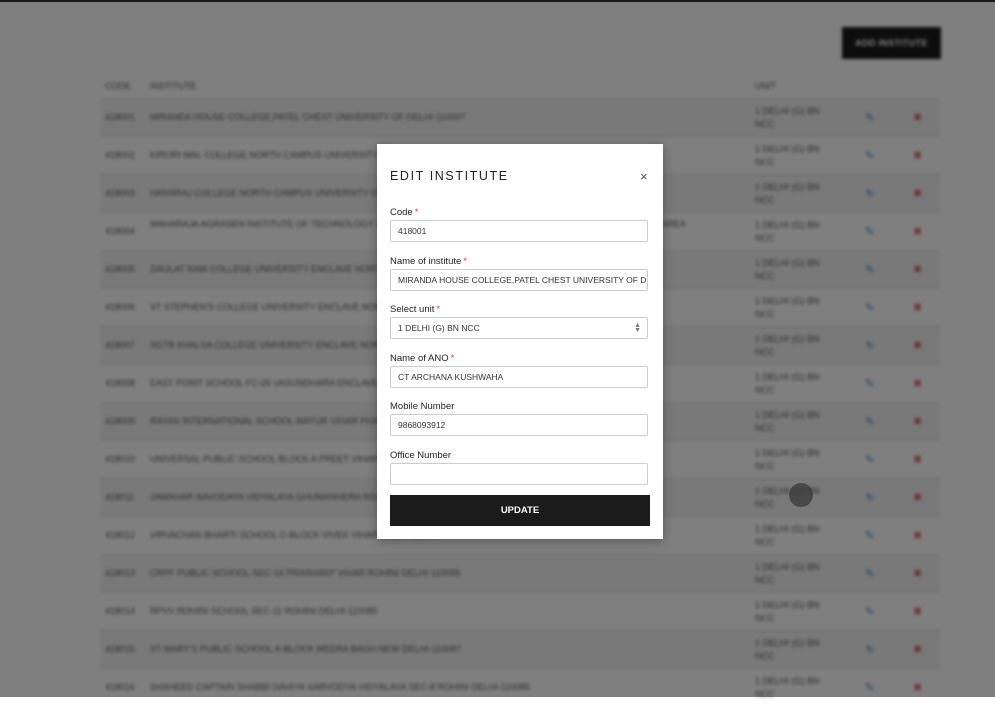 The height and width of the screenshot is (707, 995). Describe the element at coordinates (637, 328) in the screenshot. I see `select-arrows-icon: ▲ ▼` at that location.